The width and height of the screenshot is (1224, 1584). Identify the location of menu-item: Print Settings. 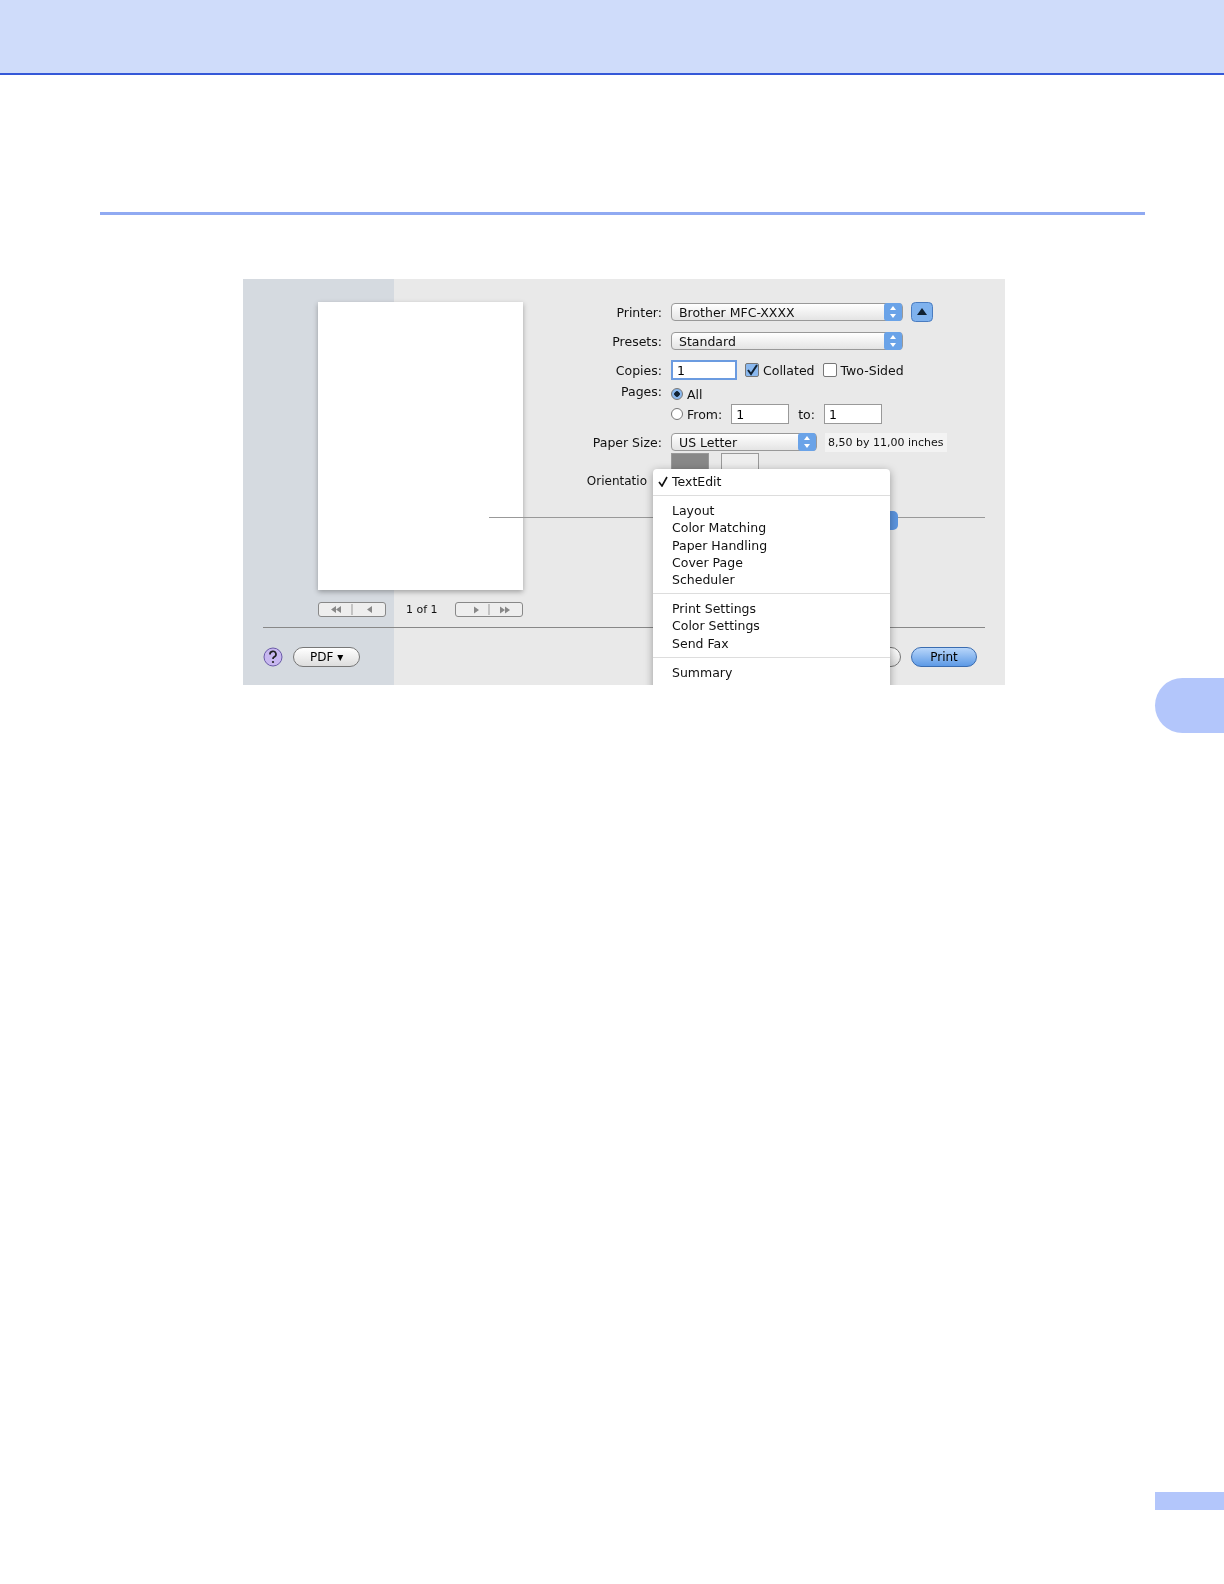
(771, 609).